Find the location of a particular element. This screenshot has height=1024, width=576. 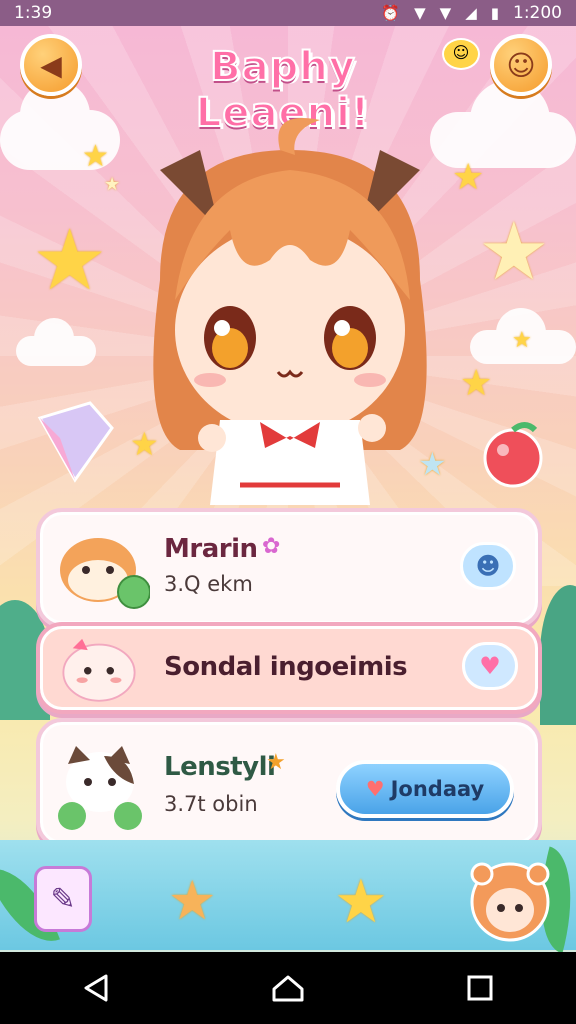

back-button: ◀ is located at coordinates (51, 65).